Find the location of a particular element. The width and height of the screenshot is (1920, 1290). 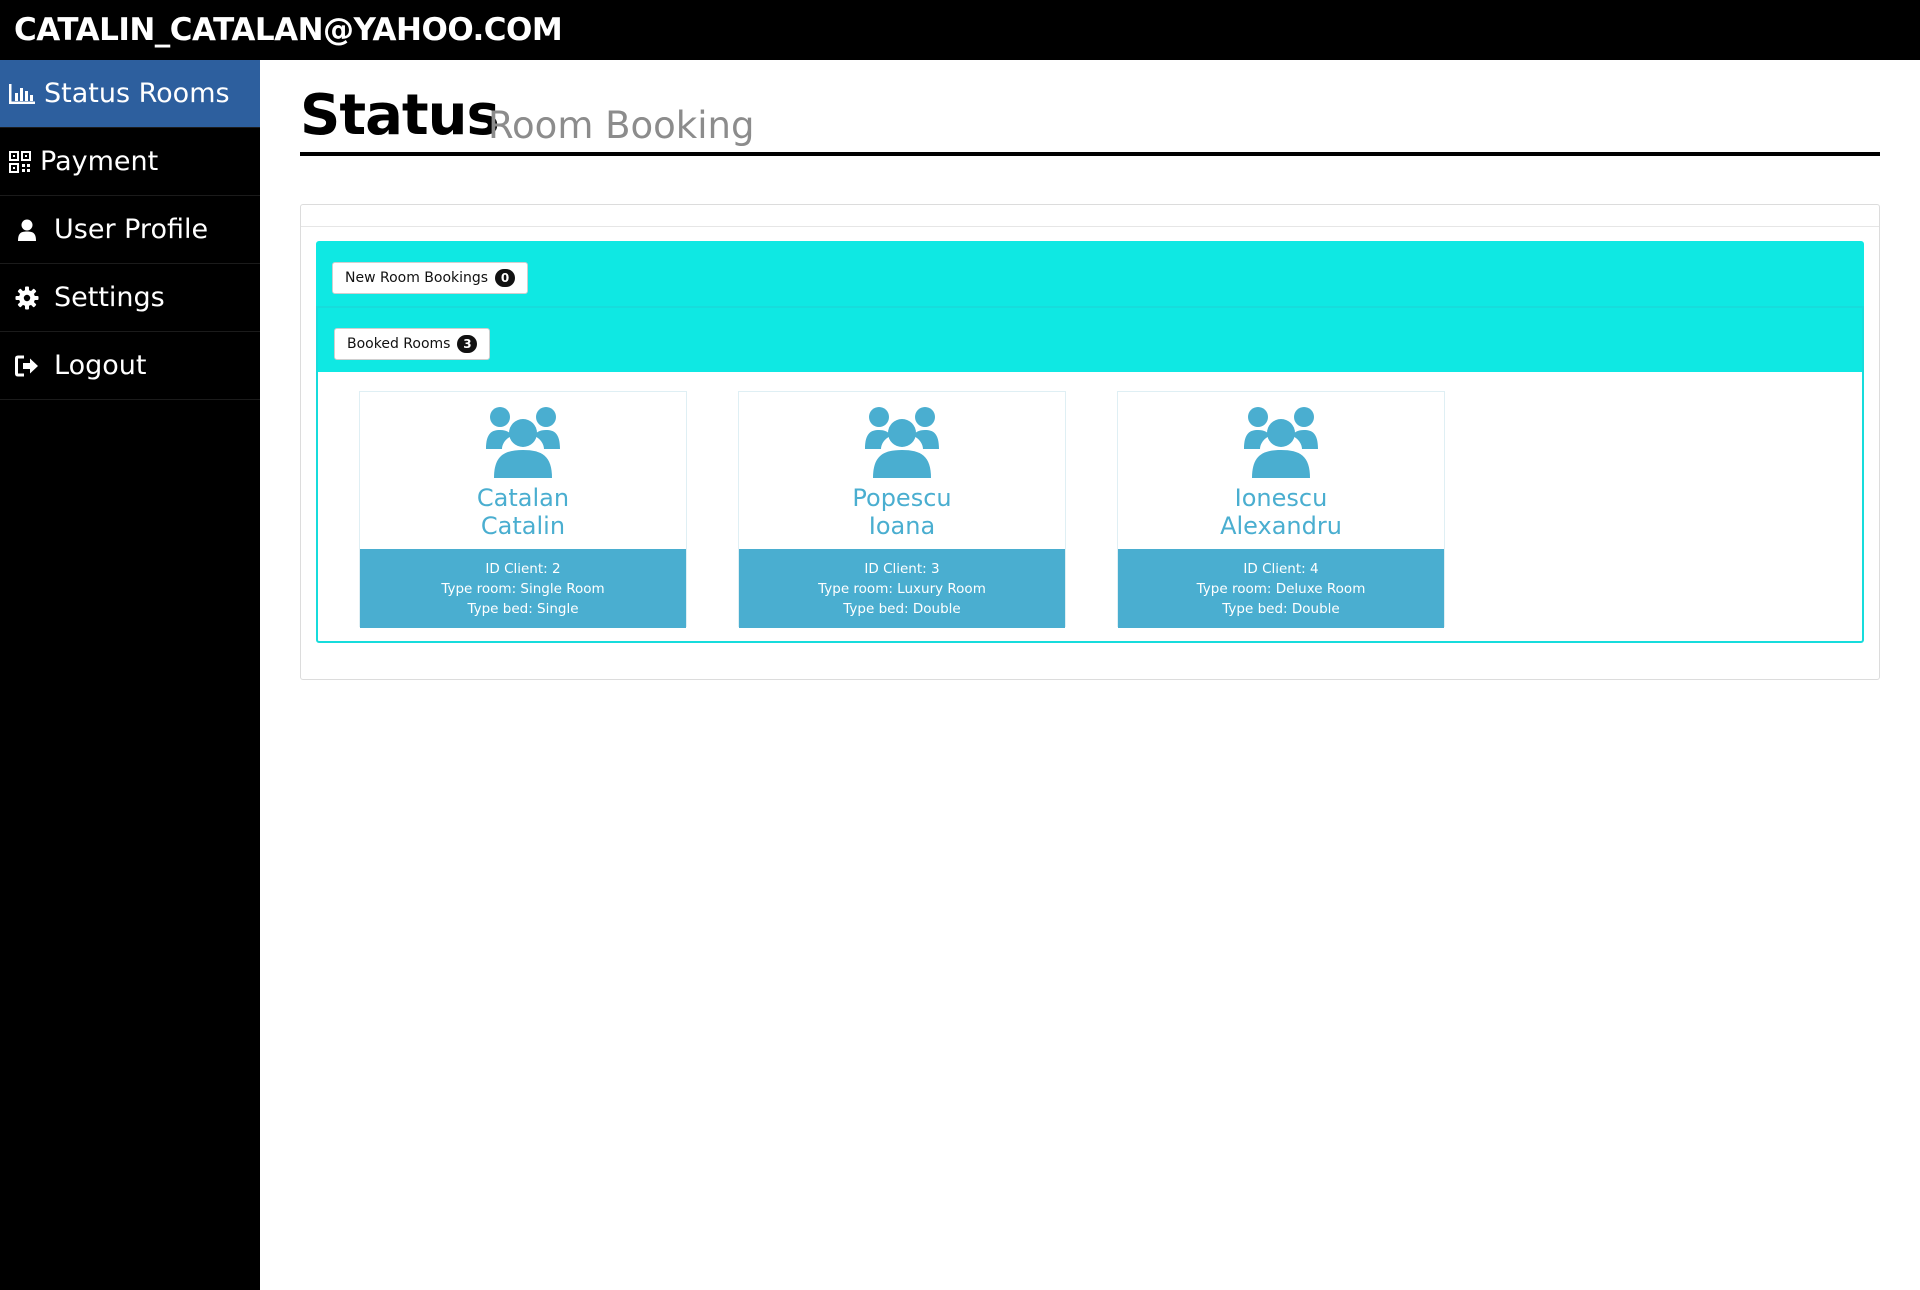

page-subtitle: Room Booking is located at coordinates (621, 125).